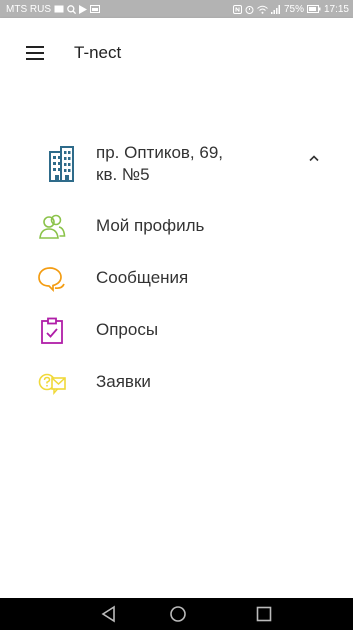  What do you see at coordinates (51, 280) in the screenshot?
I see `chat-icon` at bounding box center [51, 280].